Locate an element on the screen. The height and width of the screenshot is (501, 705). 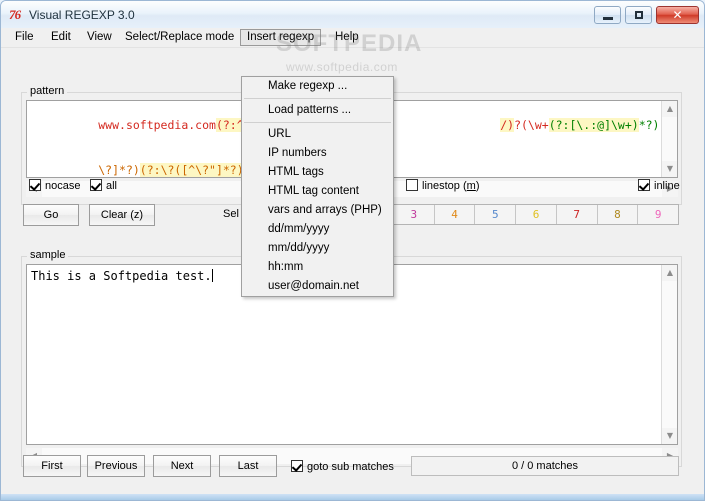
first-button-label: First is located at coordinates (52, 466).